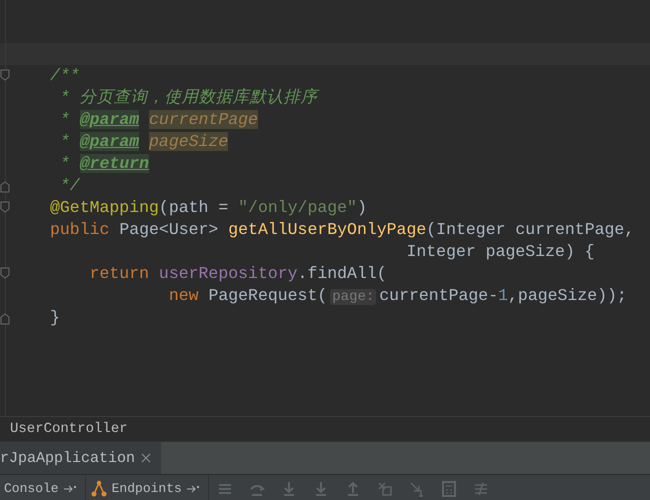 Image resolution: width=650 pixels, height=500 pixels. What do you see at coordinates (342, 230) in the screenshot?
I see `code-line: public Page<User> getAllUserByOnlyPage(Integer currentPage,` at bounding box center [342, 230].